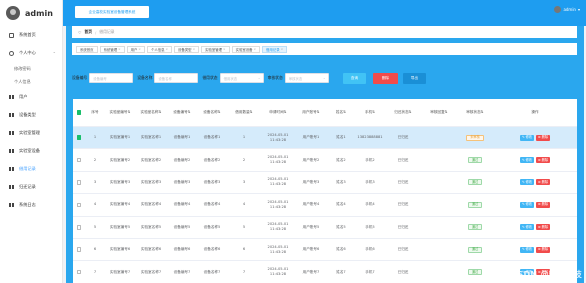 The image size is (586, 283). I want to click on tab: 用户 ×, so click(135, 49).